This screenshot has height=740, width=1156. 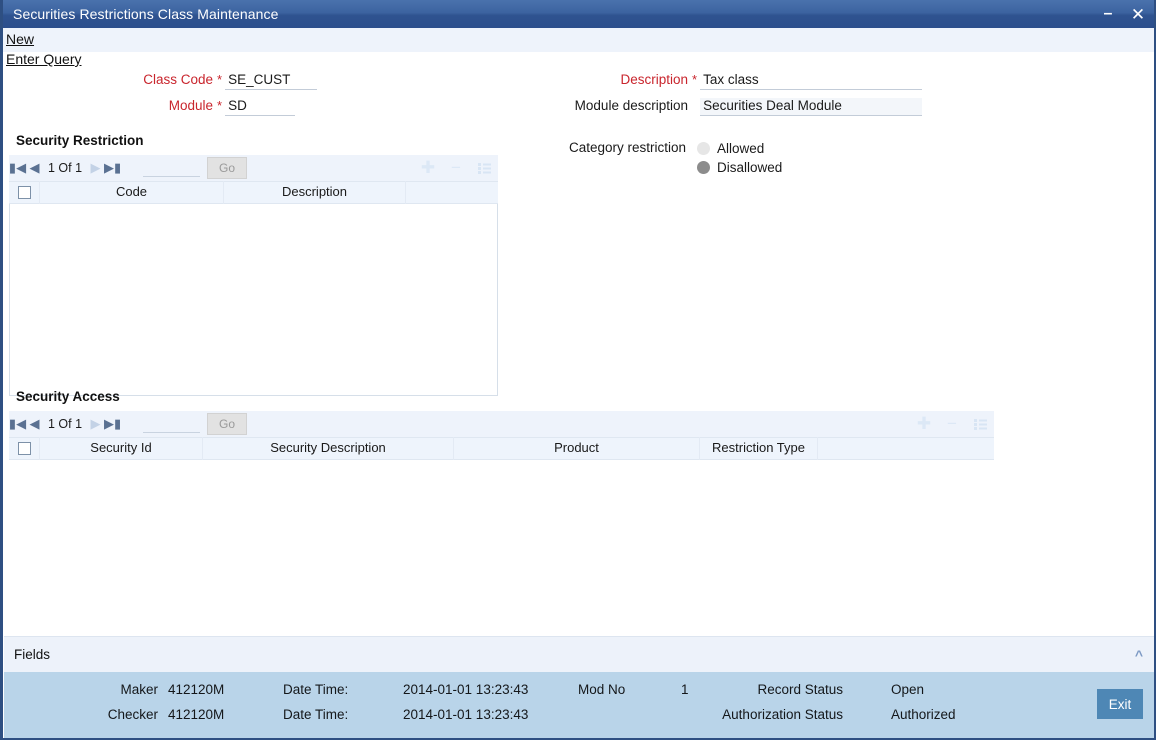 What do you see at coordinates (315, 192) in the screenshot?
I see `security-restriction-column-description: Description` at bounding box center [315, 192].